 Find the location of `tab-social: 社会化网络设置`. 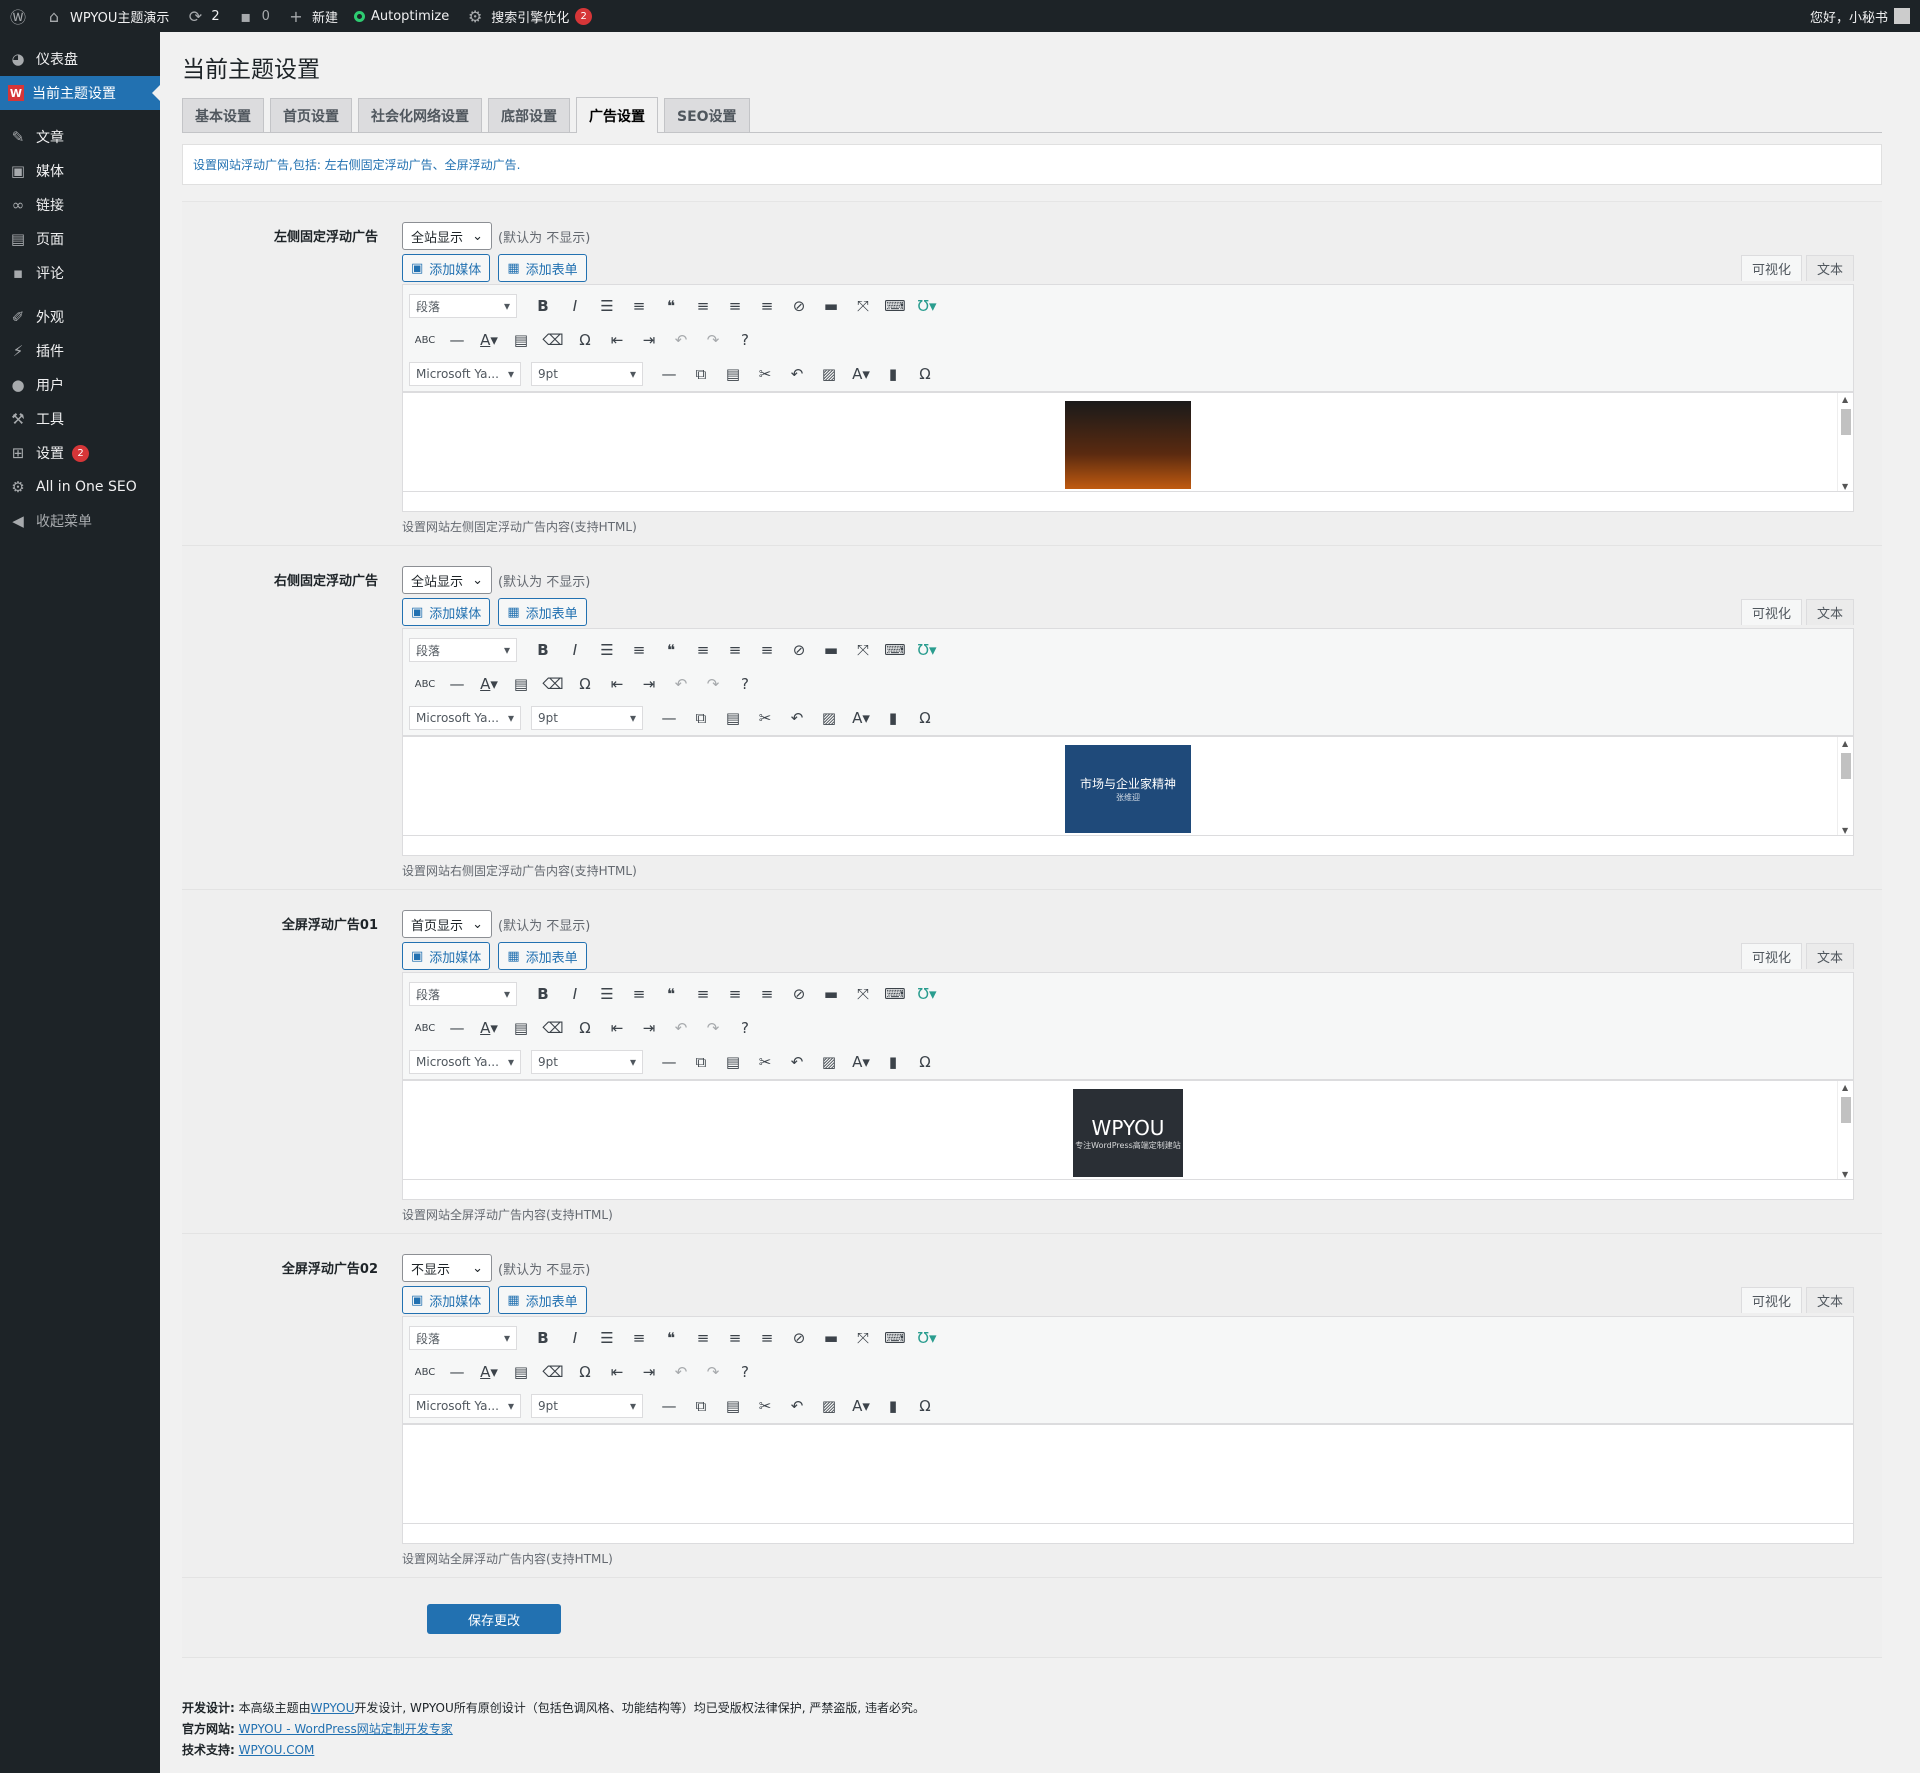

tab-social: 社会化网络设置 is located at coordinates (420, 115).